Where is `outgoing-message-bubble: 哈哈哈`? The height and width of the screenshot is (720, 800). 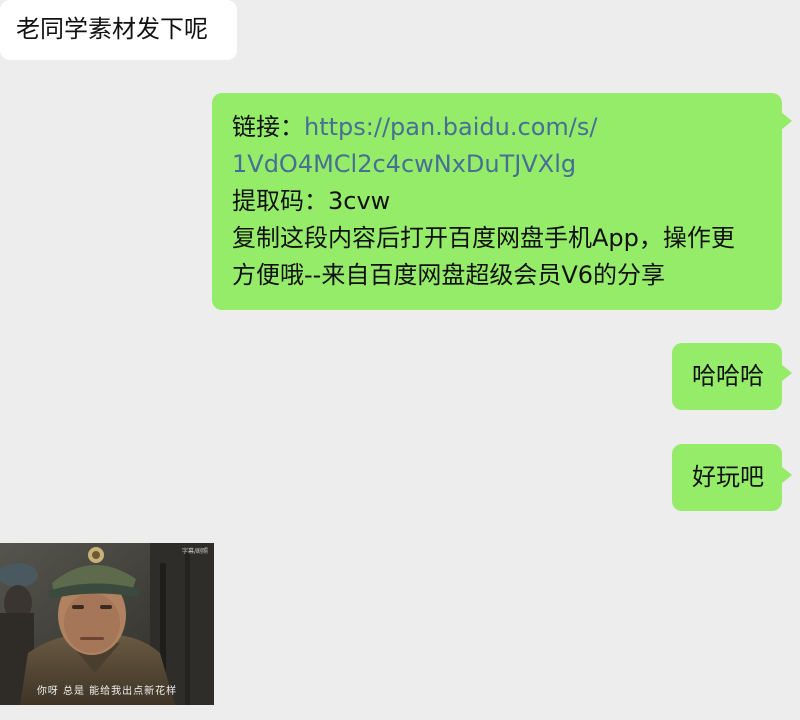
outgoing-message-bubble: 哈哈哈 is located at coordinates (727, 376).